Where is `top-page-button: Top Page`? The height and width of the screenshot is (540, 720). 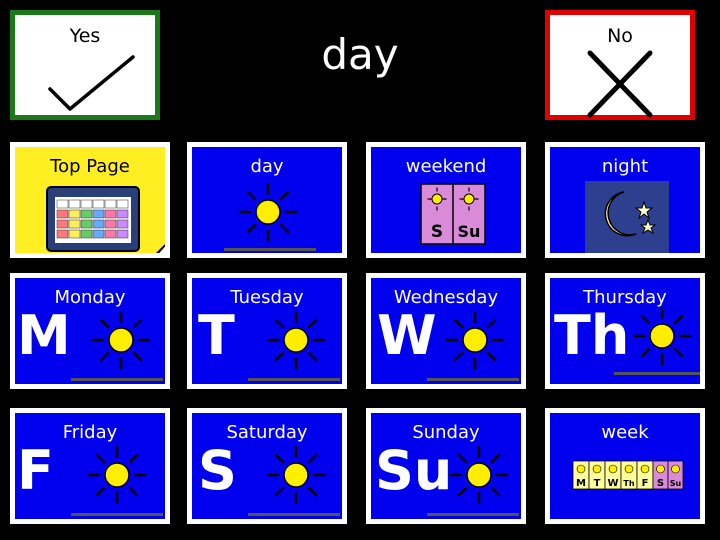 top-page-button: Top Page is located at coordinates (90, 200).